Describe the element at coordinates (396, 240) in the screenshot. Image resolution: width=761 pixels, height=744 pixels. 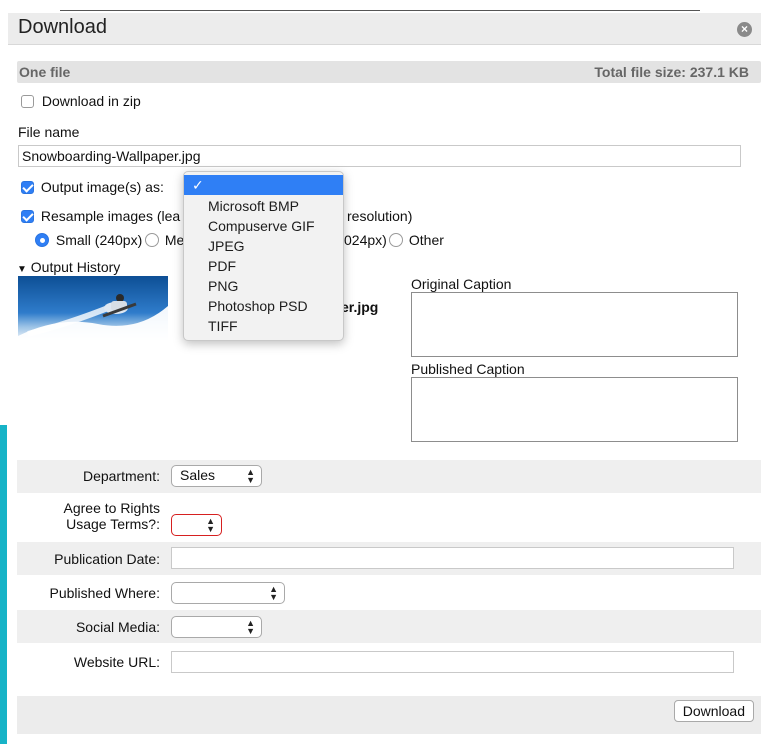
I see `size-other-radio` at that location.